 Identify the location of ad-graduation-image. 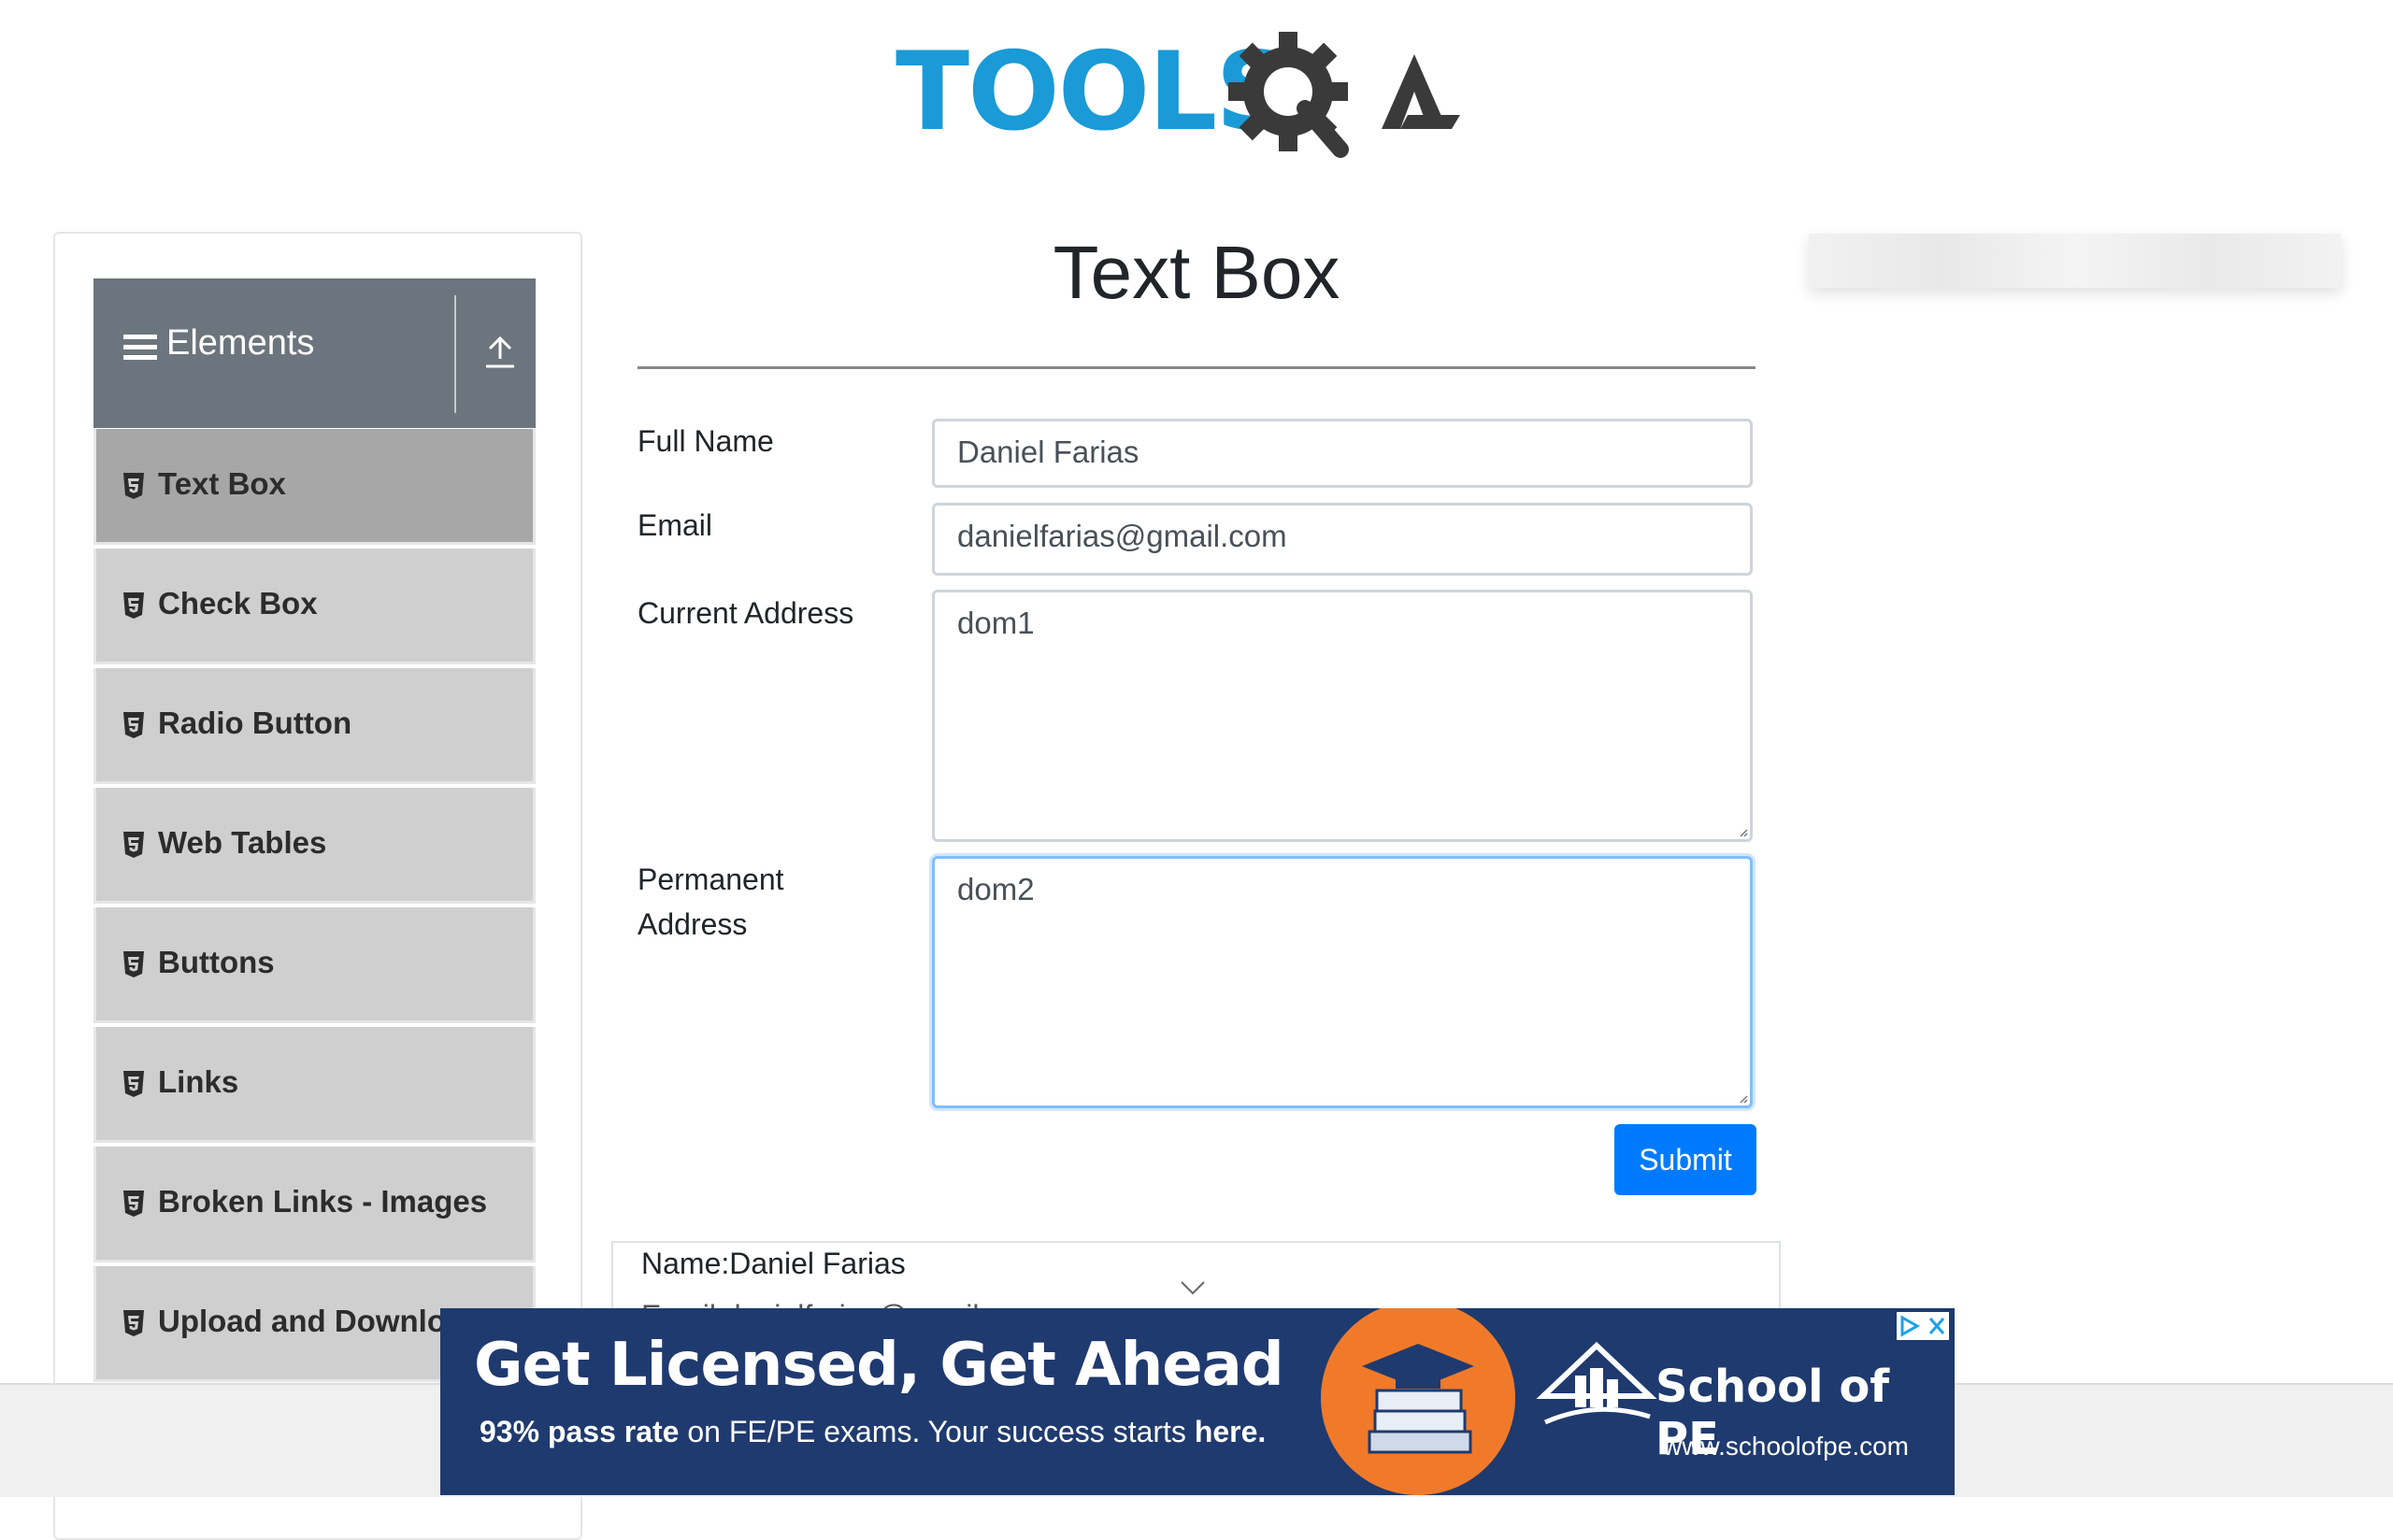
(1418, 1401).